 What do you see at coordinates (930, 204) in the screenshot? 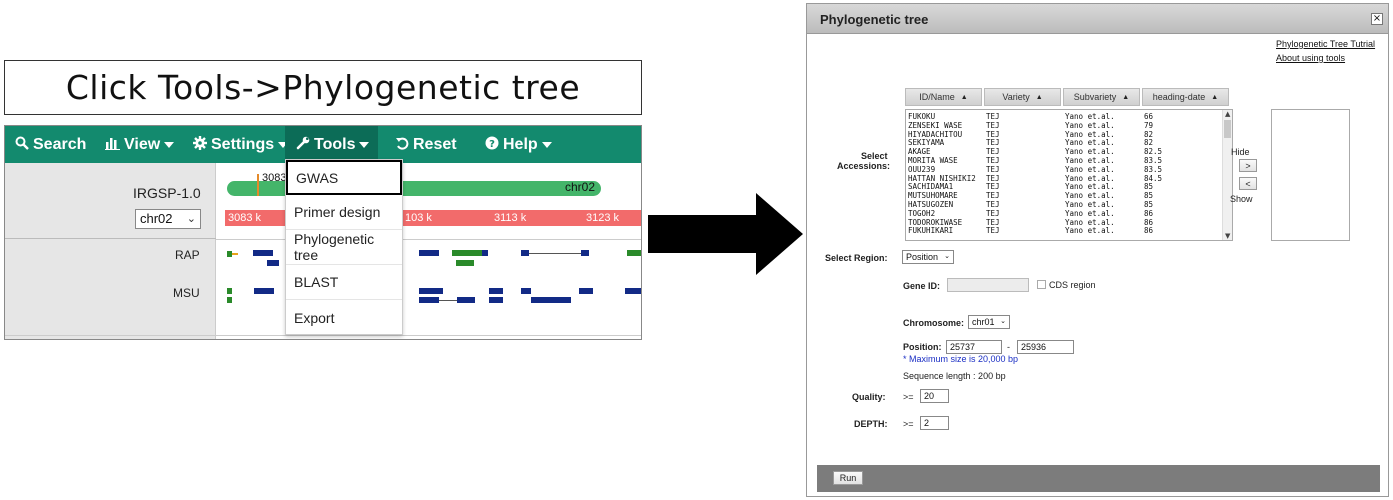
I see `accession-cell-name: HATSUGOZEN` at bounding box center [930, 204].